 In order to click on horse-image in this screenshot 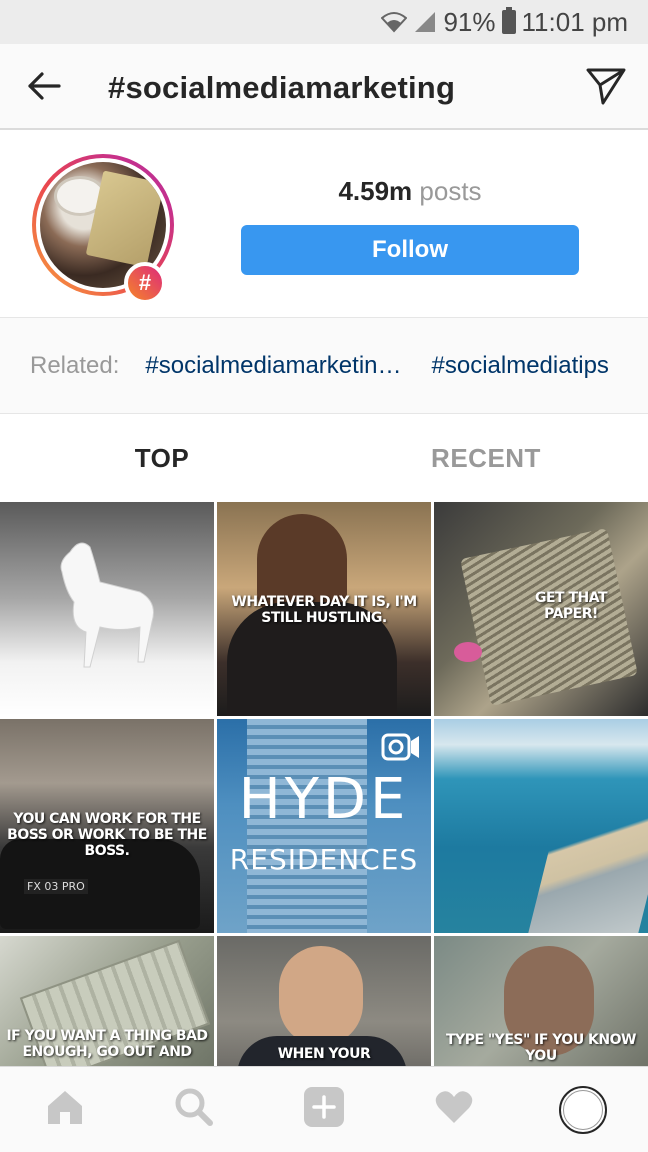, I will do `click(107, 605)`.